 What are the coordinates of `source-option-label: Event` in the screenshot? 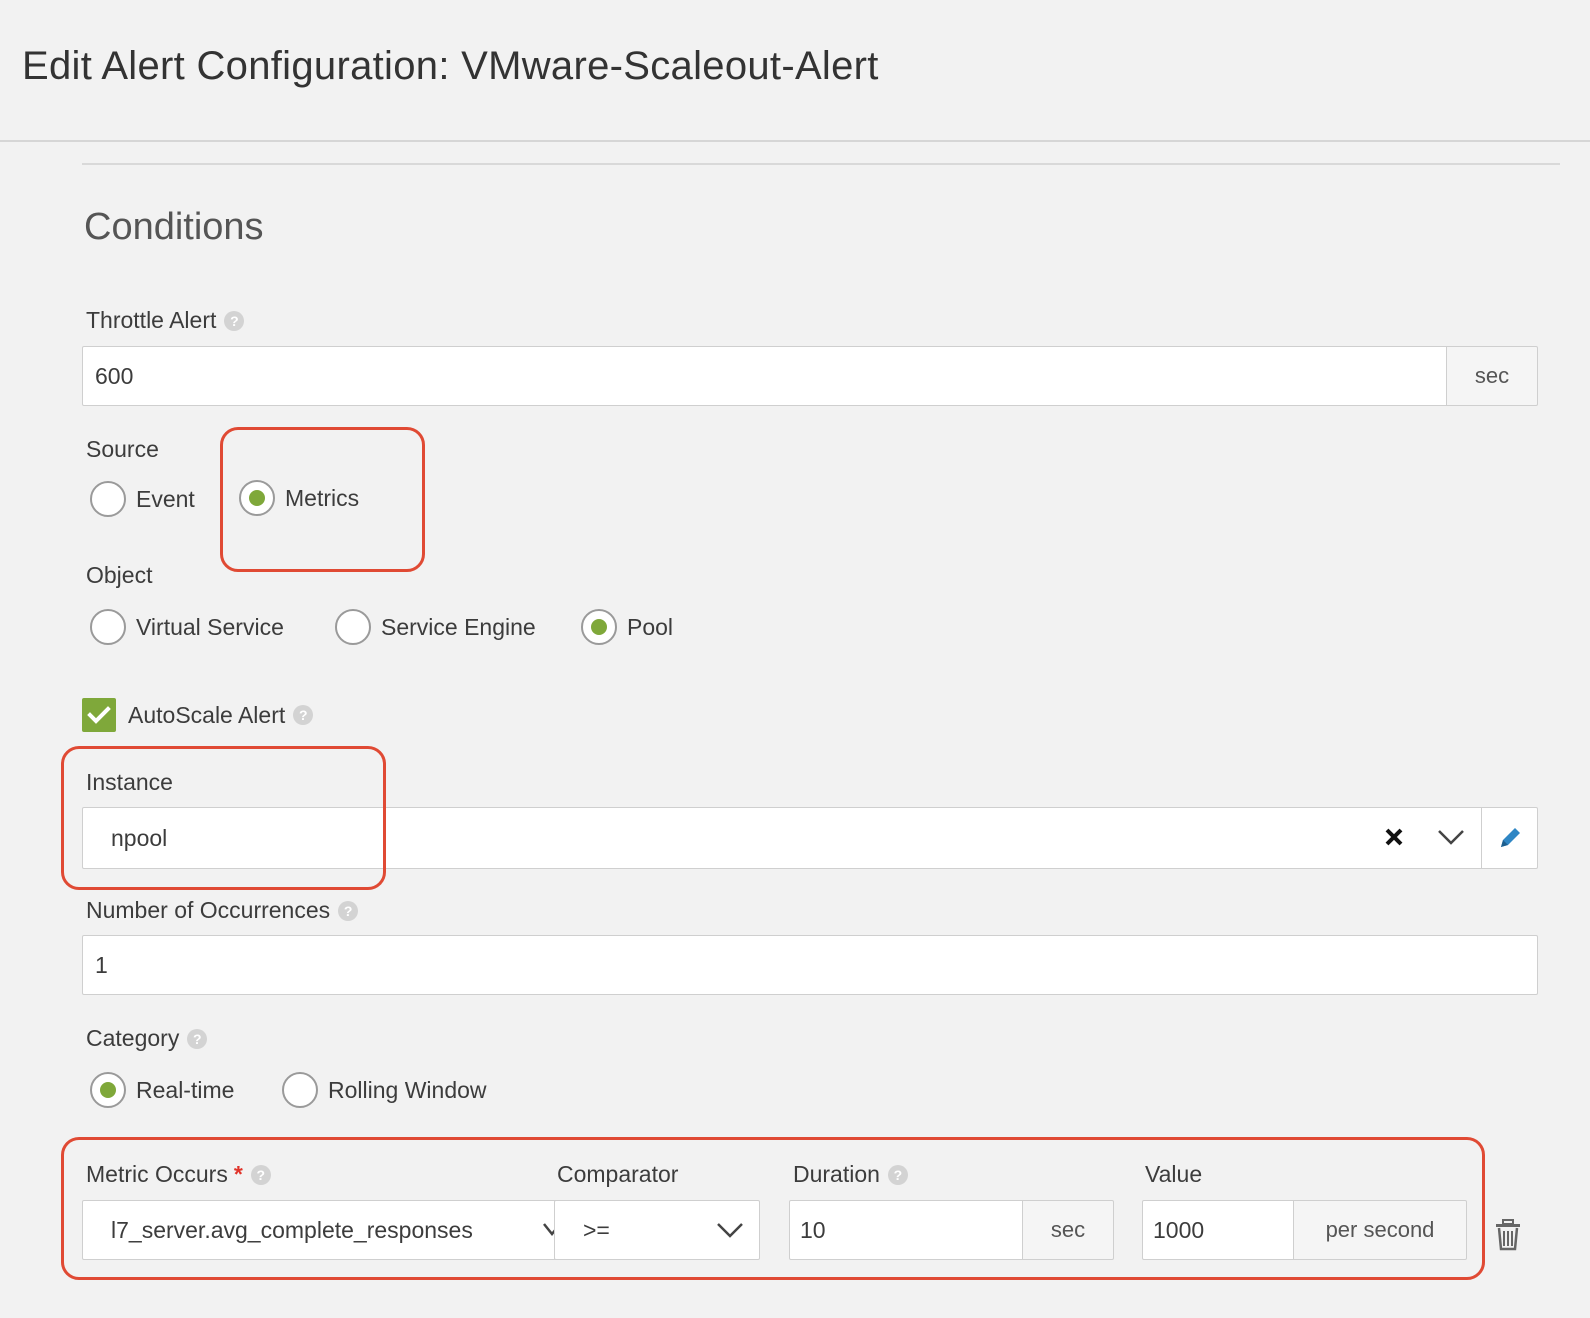 It's located at (165, 498).